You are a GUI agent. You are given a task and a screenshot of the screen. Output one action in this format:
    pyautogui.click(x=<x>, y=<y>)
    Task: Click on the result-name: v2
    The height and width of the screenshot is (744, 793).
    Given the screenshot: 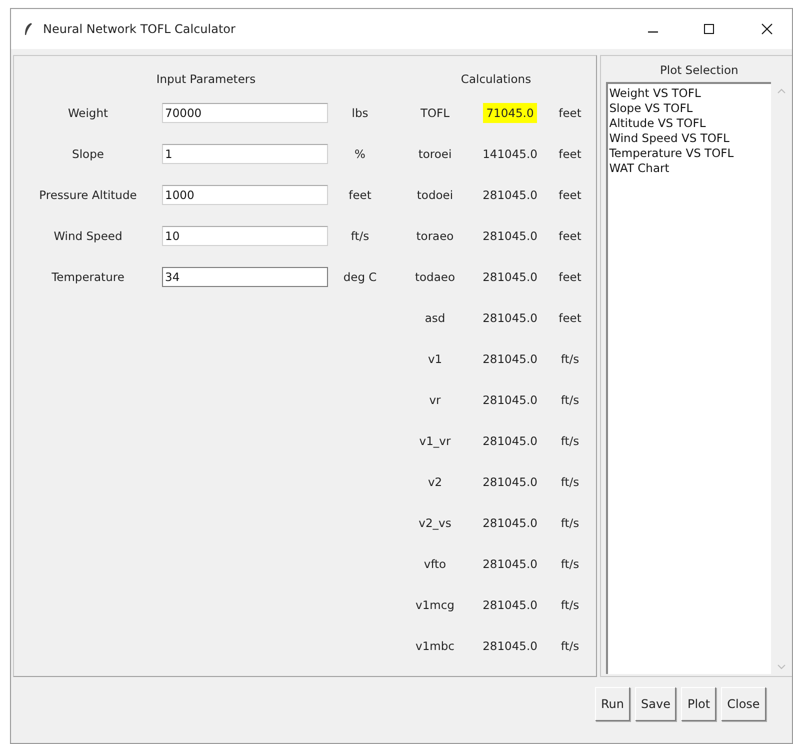 What is the action you would take?
    pyautogui.click(x=435, y=481)
    